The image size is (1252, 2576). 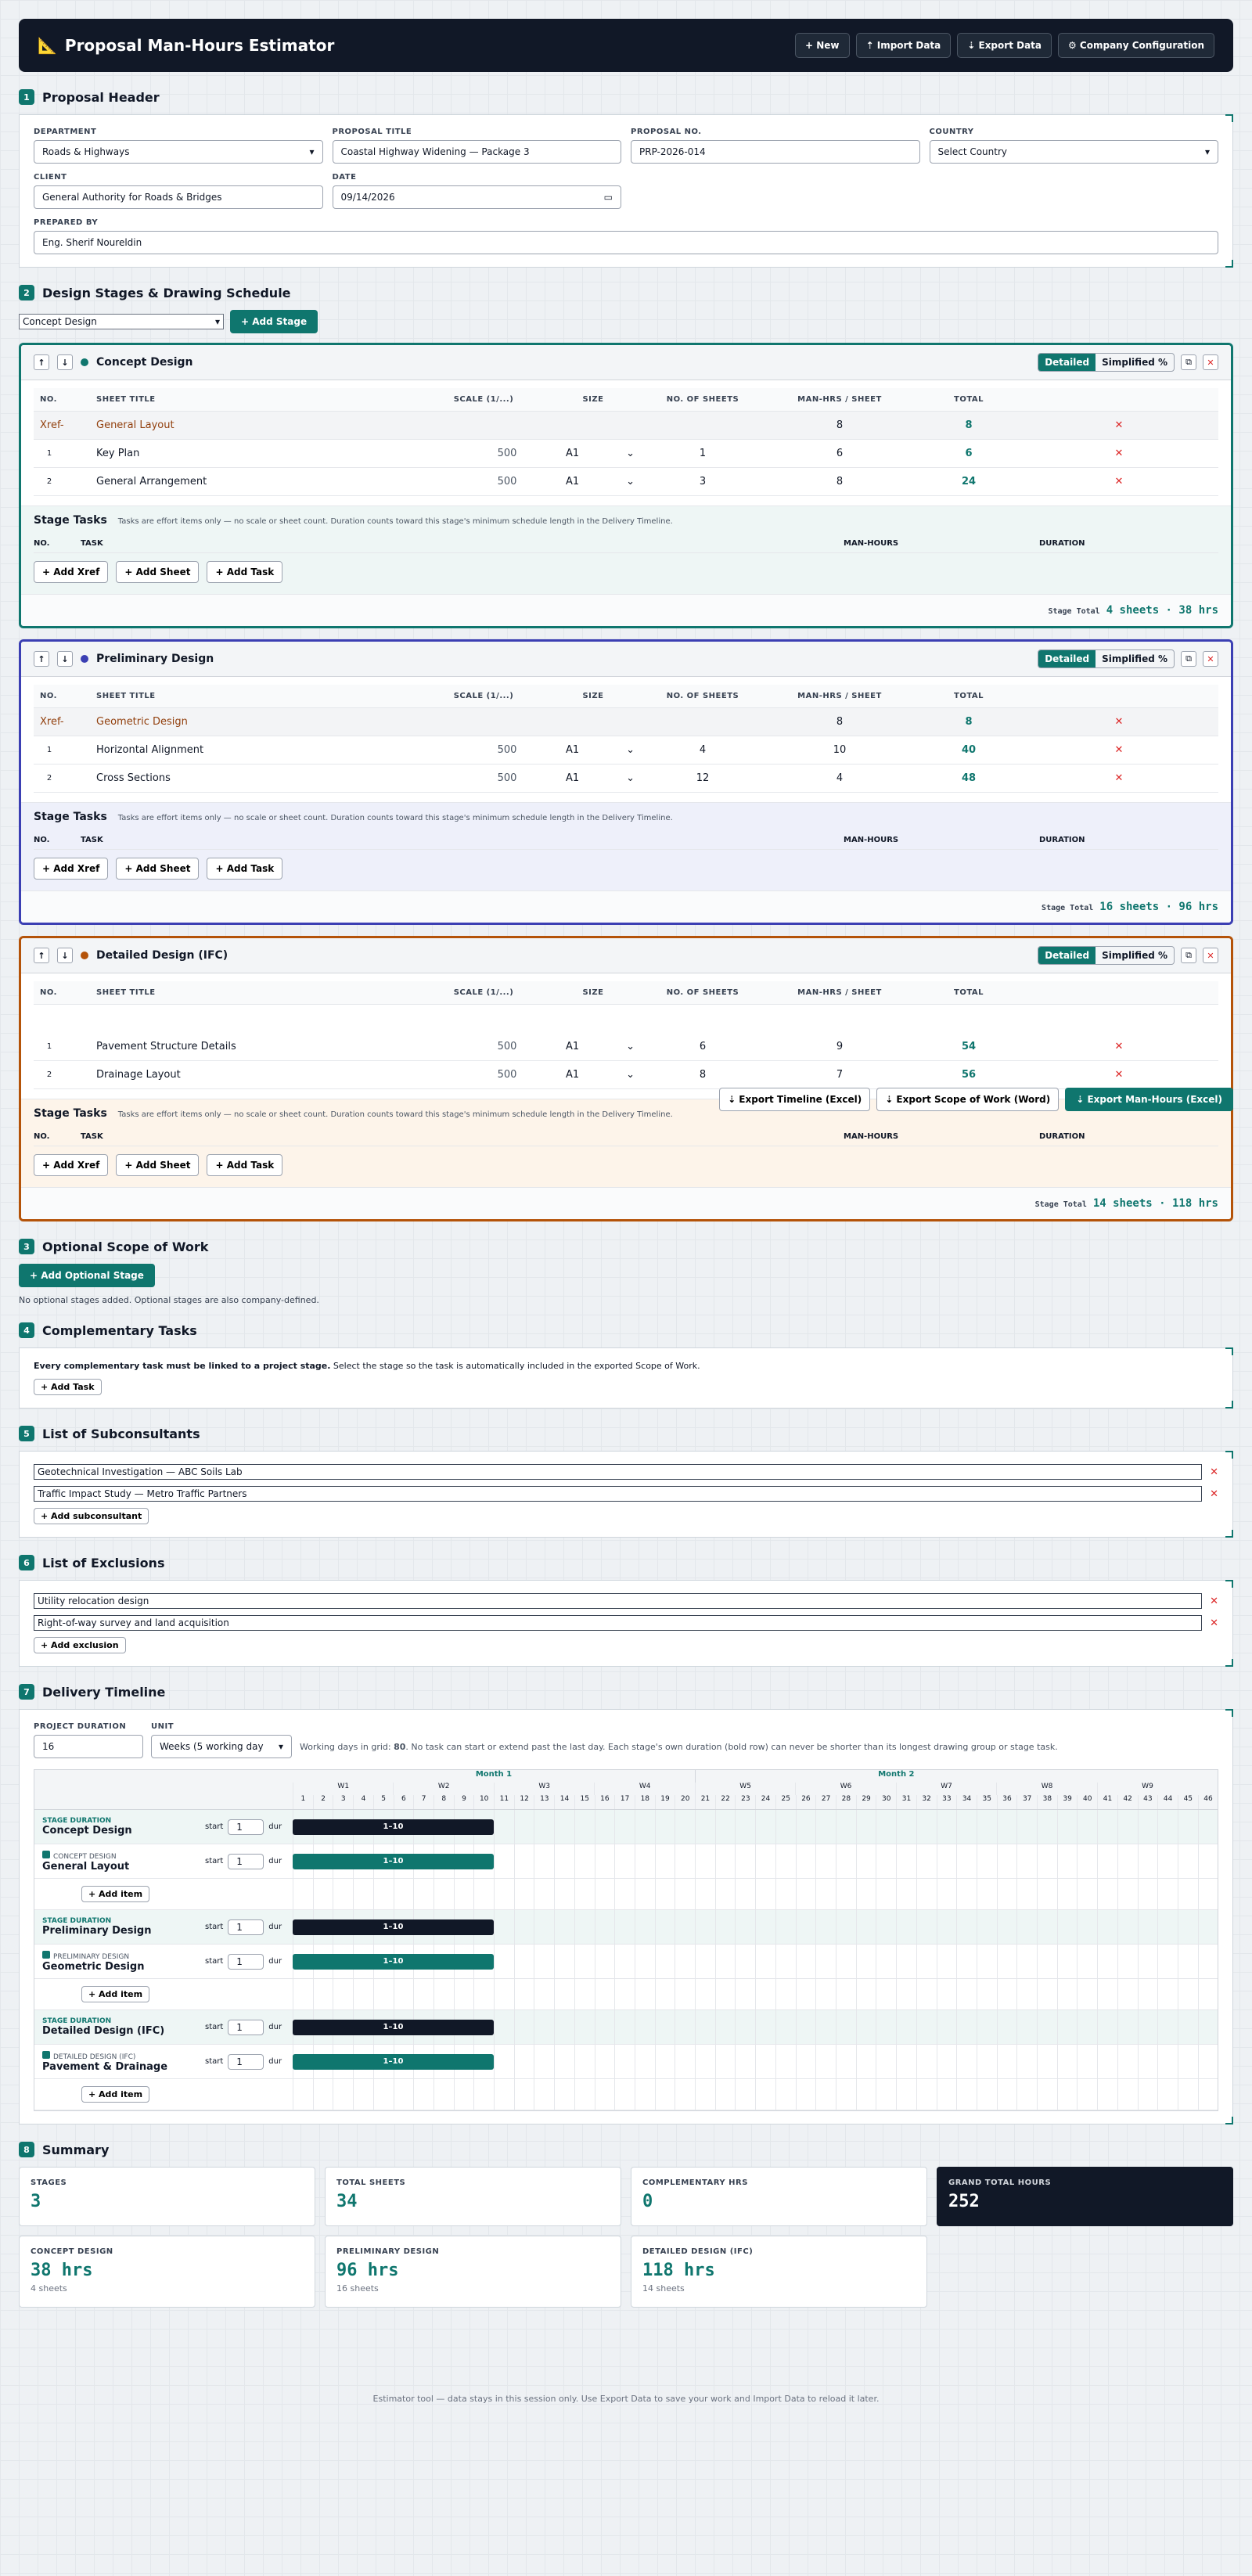 I want to click on day-number: 2, so click(x=322, y=1802).